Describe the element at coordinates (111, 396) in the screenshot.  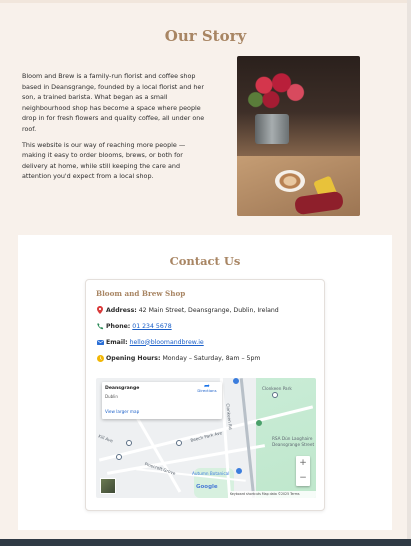
I see `map-place-area: Dublin` at that location.